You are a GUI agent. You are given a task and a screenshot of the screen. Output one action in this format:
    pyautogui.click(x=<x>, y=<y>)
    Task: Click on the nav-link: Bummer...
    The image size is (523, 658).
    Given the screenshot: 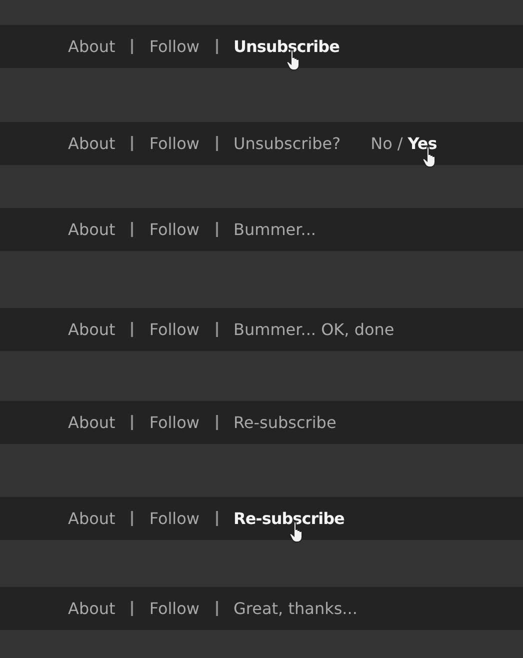 What is the action you would take?
    pyautogui.click(x=275, y=229)
    